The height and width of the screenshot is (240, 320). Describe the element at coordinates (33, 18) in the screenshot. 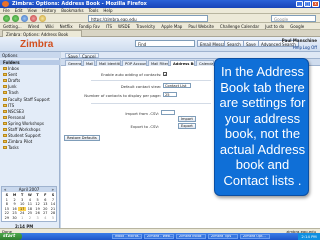

I see `stop-icon` at that location.